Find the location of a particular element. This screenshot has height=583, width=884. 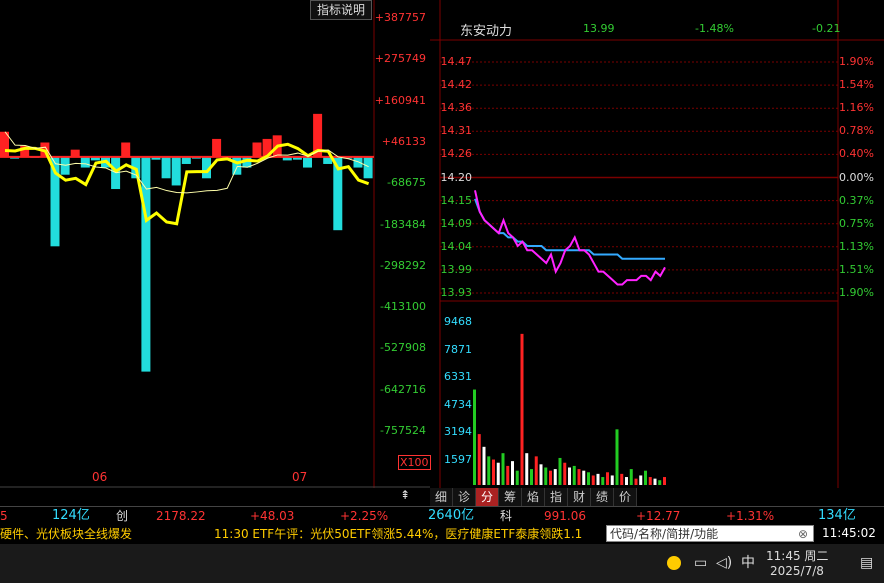

pct-tick-10: 1.51% is located at coordinates (856, 269).